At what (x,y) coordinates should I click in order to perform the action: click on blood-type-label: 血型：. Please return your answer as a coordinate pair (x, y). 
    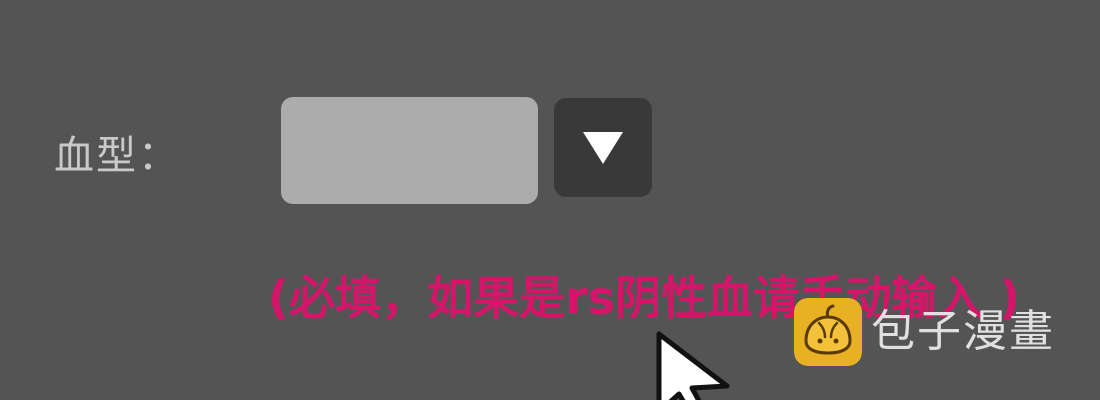
    Looking at the image, I should click on (117, 156).